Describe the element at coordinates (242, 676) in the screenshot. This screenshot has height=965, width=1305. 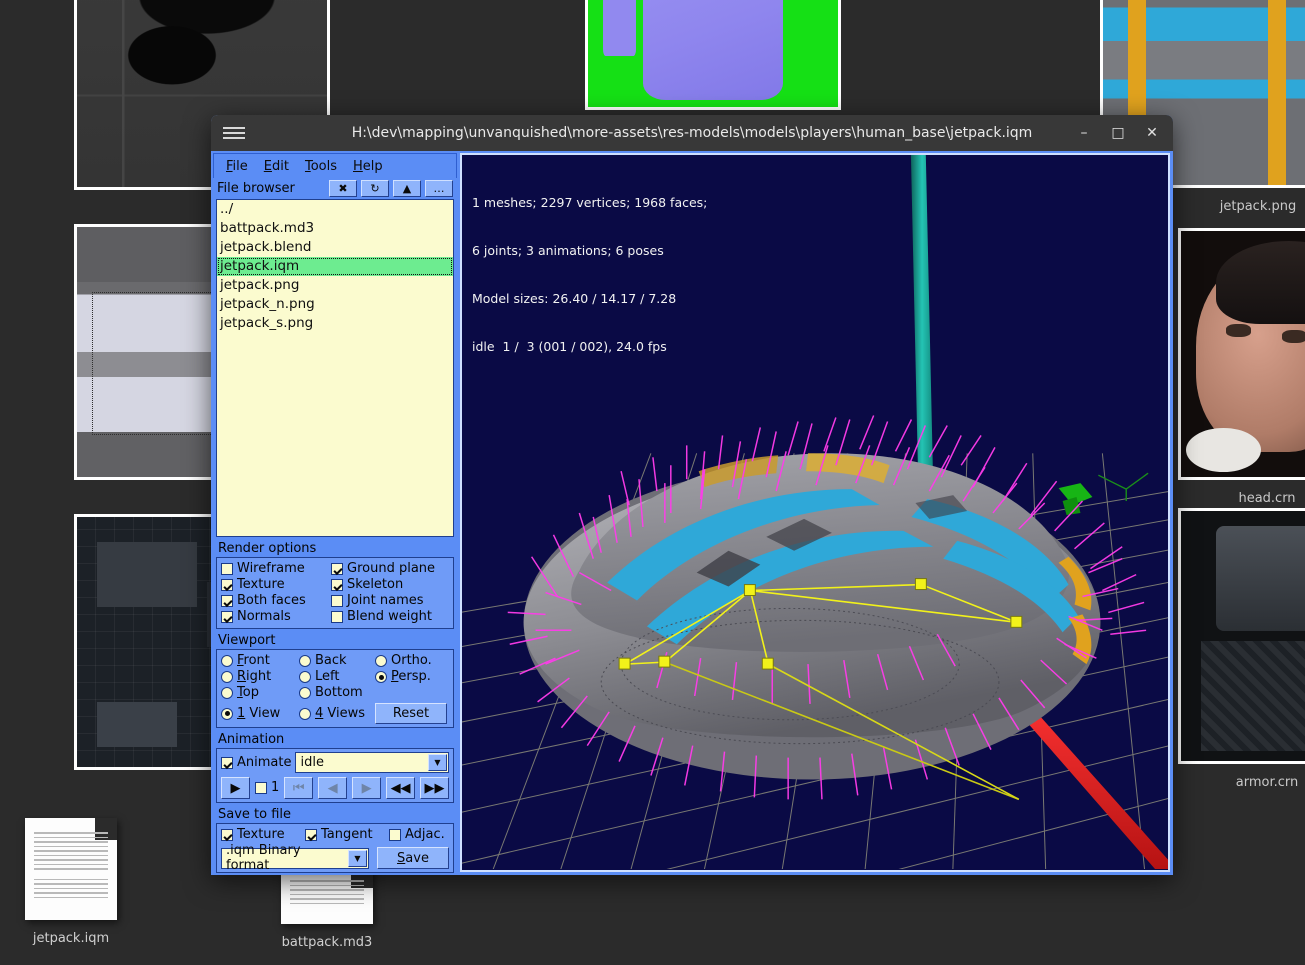
I see `radio-accel: R` at that location.